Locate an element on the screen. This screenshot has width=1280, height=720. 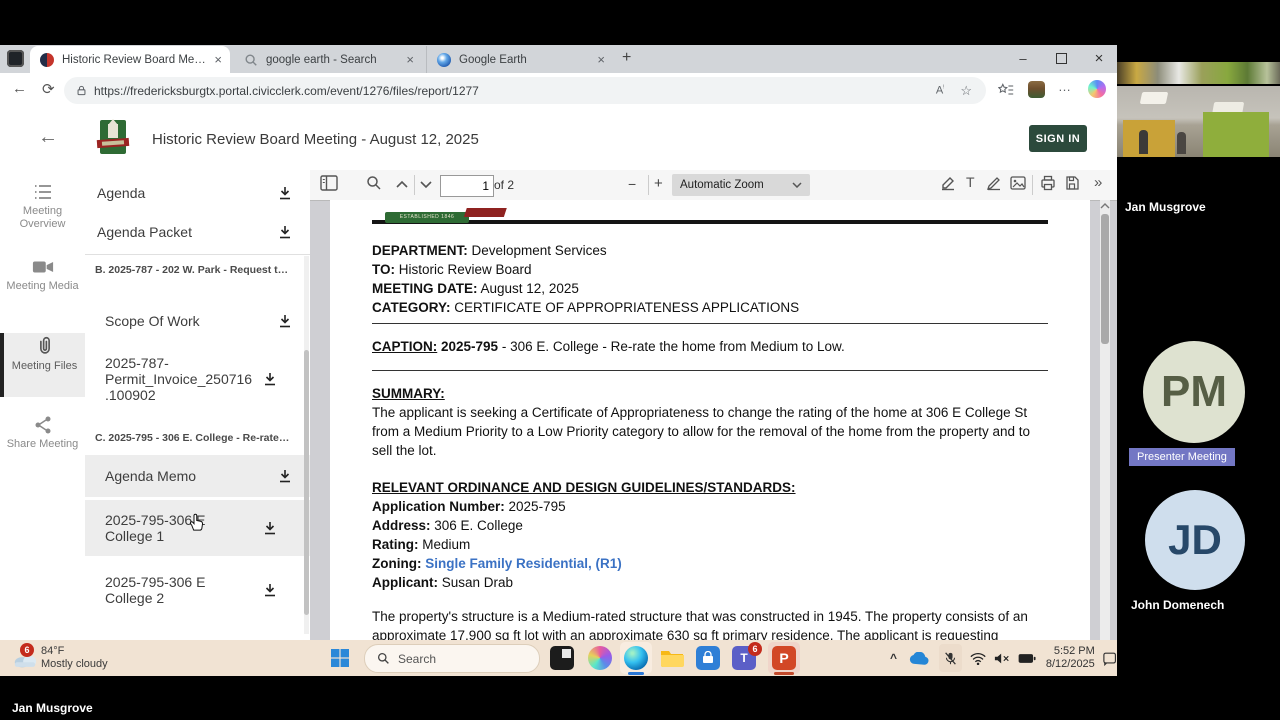
active-speaker-caption: Jan Musgrove is located at coordinates (52, 708).